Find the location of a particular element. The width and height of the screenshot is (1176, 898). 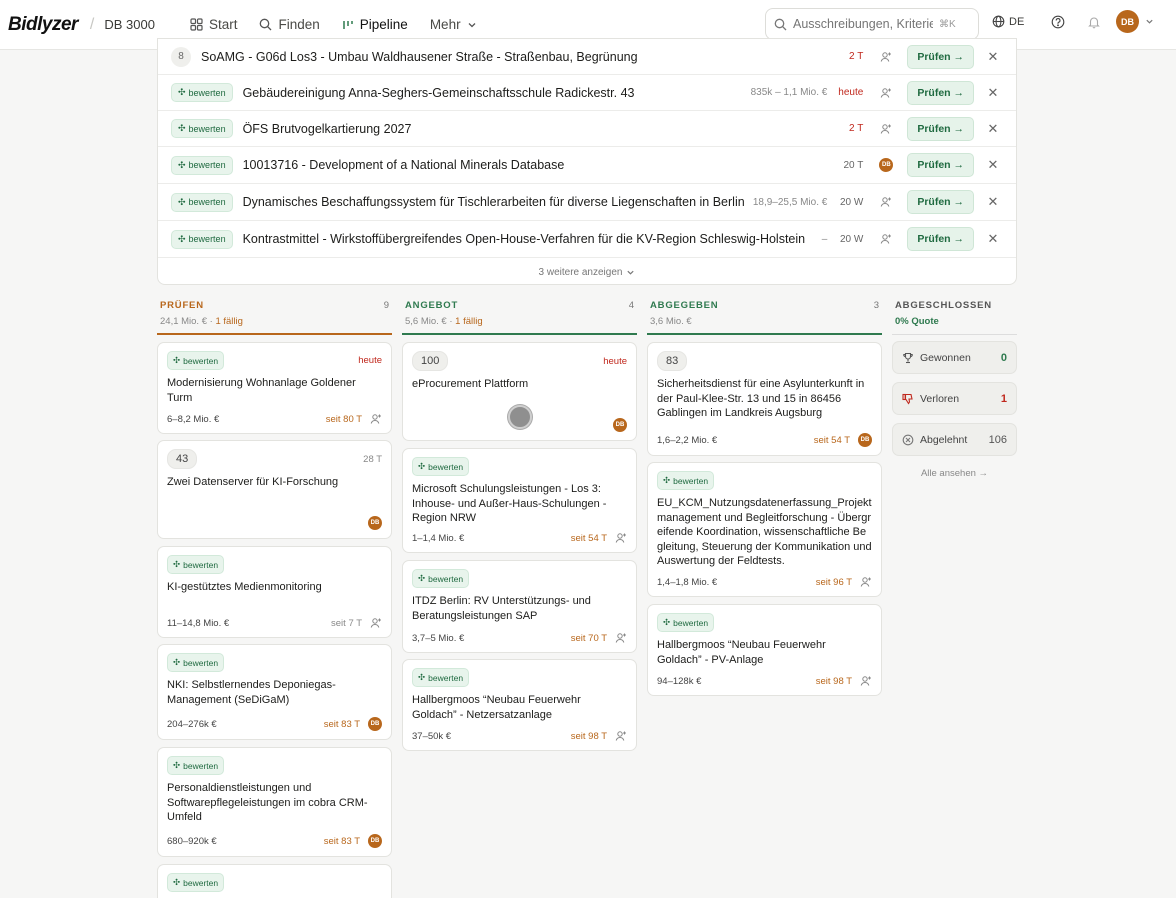

closed-won: Gewonnen 0 is located at coordinates (954, 357).